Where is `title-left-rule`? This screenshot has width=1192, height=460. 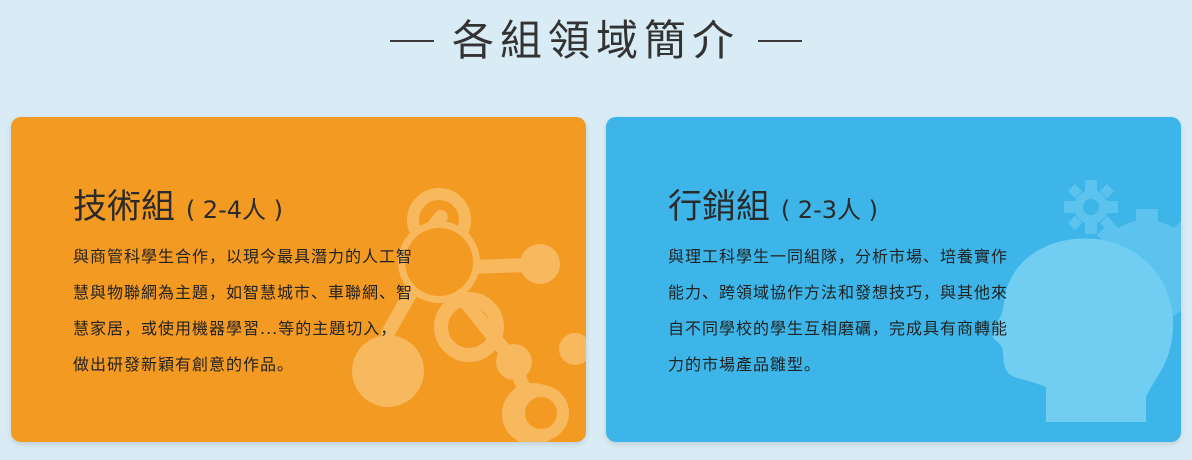
title-left-rule is located at coordinates (411, 41).